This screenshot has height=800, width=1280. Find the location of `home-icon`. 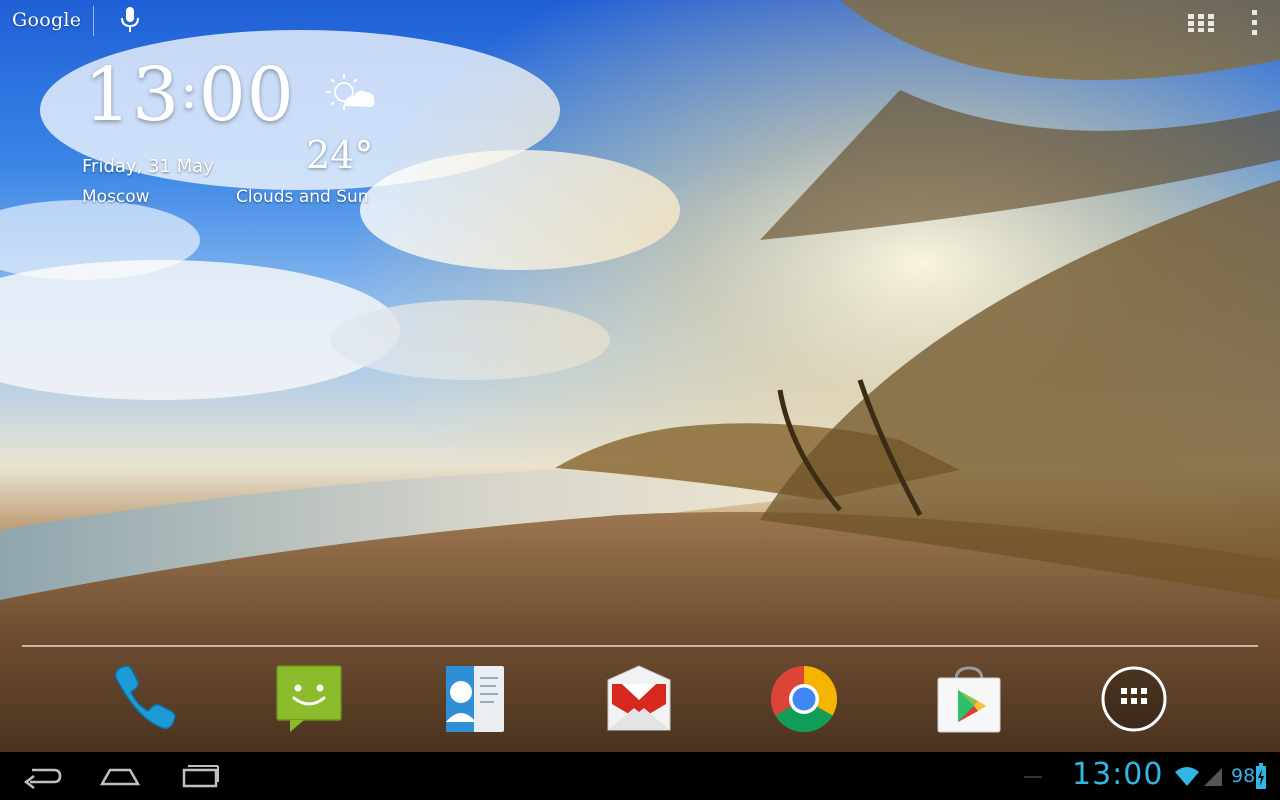

home-icon is located at coordinates (120, 776).